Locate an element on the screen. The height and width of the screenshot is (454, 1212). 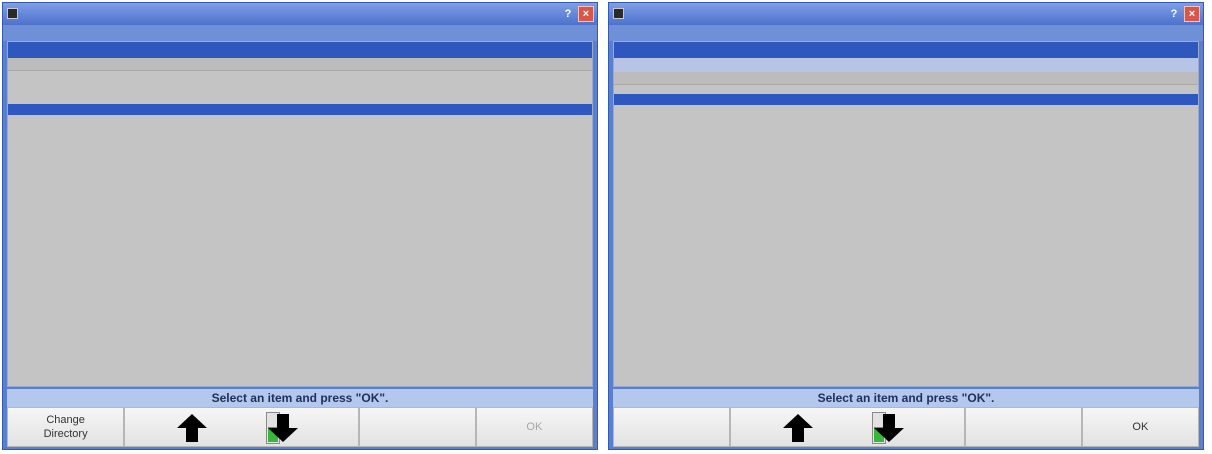
button-bar: OK is located at coordinates (906, 427).